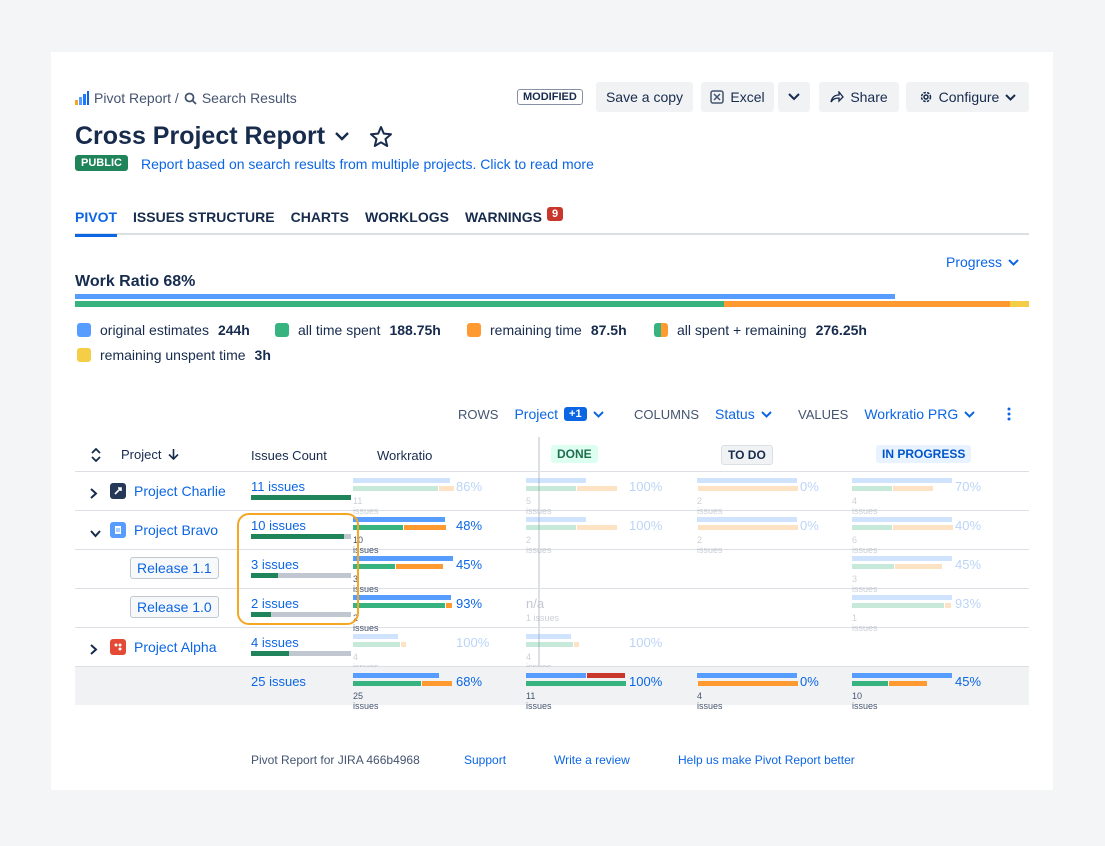 The width and height of the screenshot is (1105, 846). I want to click on tab-warnings: WARNINGS 9, so click(514, 221).